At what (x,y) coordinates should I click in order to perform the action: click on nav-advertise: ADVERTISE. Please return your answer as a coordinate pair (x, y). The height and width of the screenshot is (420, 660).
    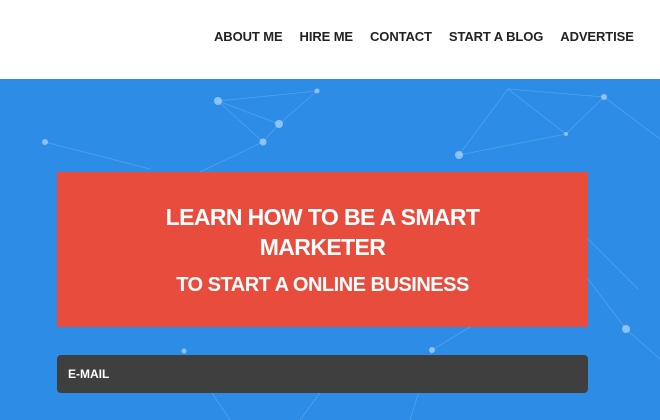
    Looking at the image, I should click on (597, 36).